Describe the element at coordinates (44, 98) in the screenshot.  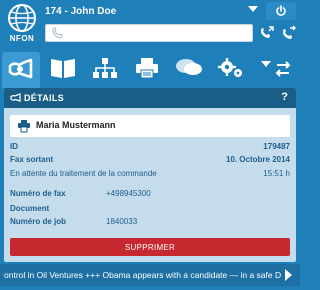
I see `panel-title: DÉTAILS` at that location.